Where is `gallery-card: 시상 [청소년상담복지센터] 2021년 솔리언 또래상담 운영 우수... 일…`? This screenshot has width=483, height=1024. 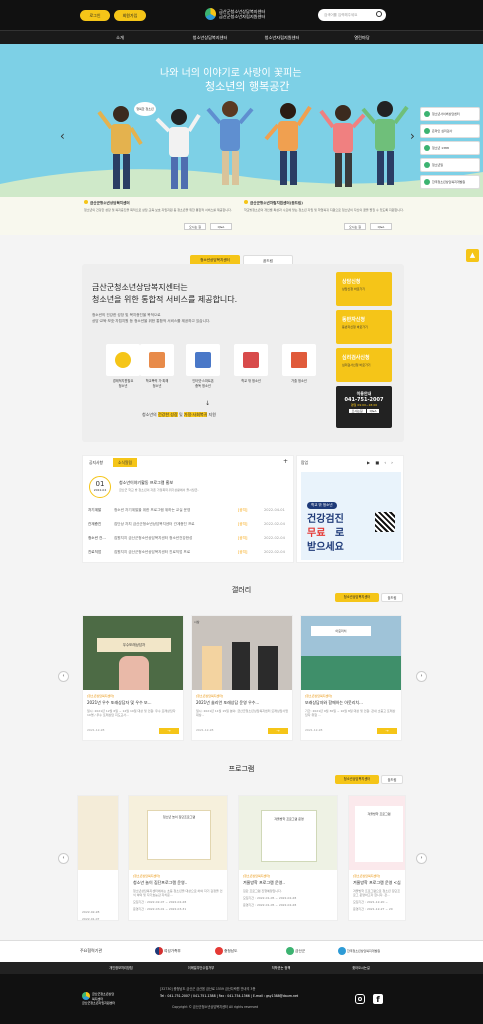 gallery-card: 시상 [청소년상담복지센터] 2021년 솔리언 또래상담 운영 우수... 일… is located at coordinates (242, 678).